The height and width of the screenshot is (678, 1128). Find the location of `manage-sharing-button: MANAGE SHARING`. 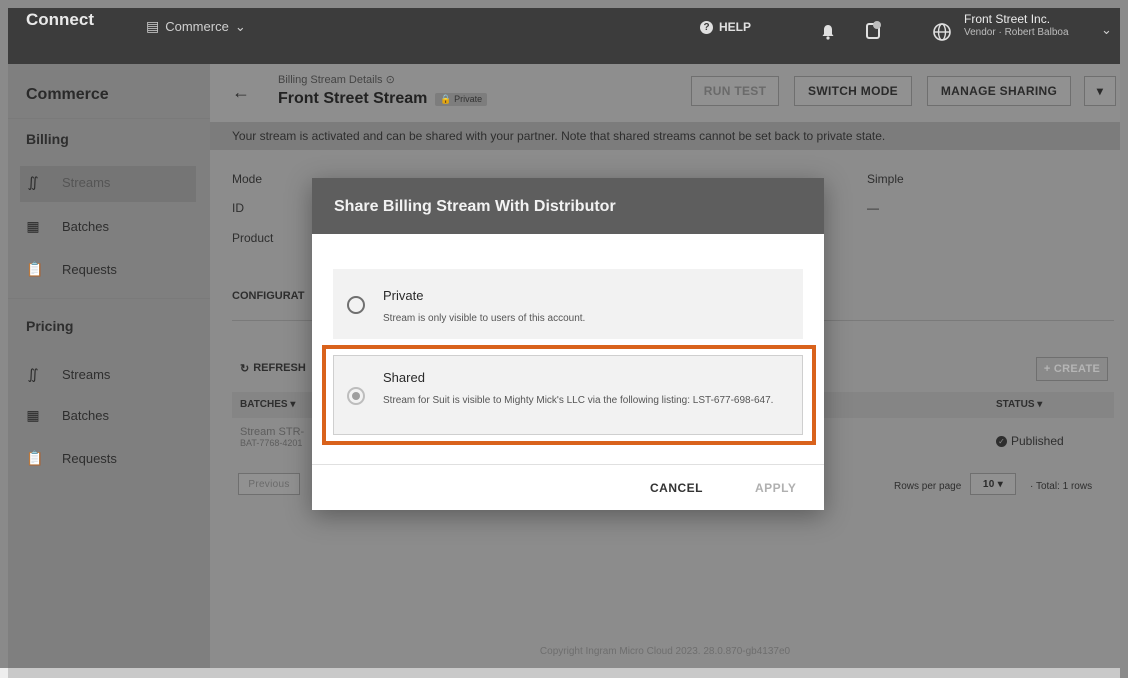

manage-sharing-button: MANAGE SHARING is located at coordinates (999, 91).